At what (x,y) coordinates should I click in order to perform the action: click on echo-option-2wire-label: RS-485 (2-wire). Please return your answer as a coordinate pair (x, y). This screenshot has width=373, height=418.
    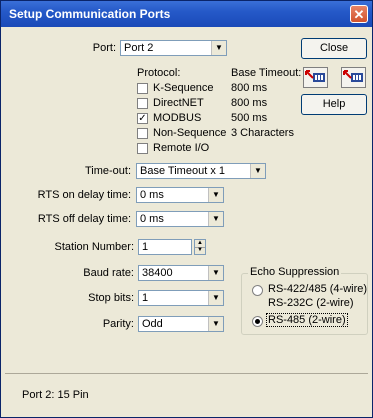
    Looking at the image, I should click on (307, 320).